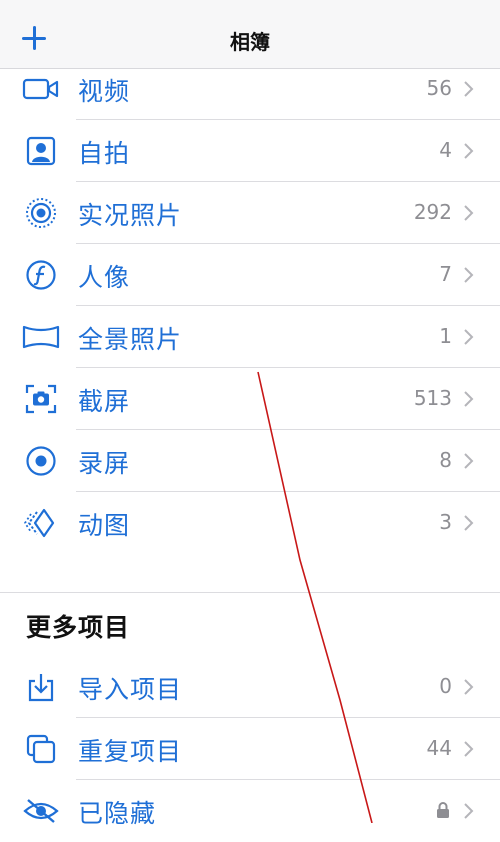 The width and height of the screenshot is (500, 842). I want to click on album-label: 自拍, so click(104, 153).